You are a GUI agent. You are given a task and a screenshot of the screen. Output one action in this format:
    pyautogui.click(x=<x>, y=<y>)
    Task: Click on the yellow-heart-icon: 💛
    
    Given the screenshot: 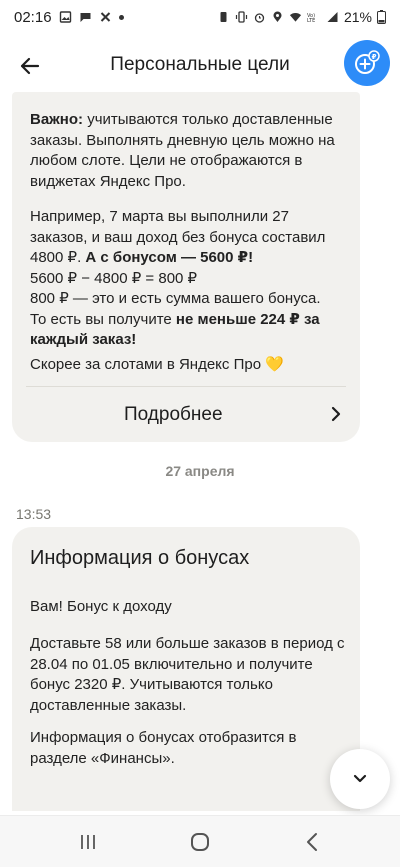 What is the action you would take?
    pyautogui.click(x=274, y=364)
    